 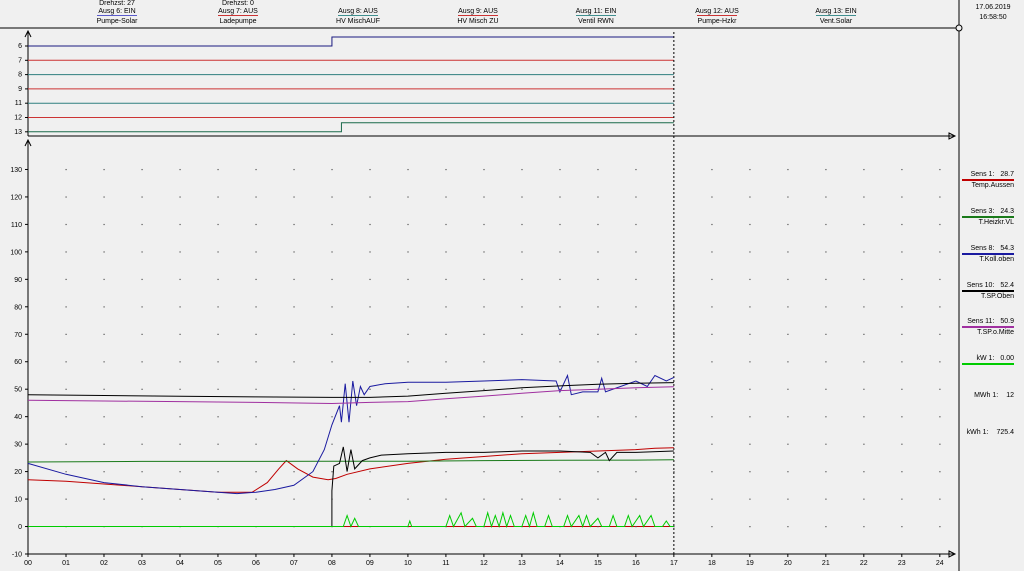 I want to click on series-line, so click(x=351, y=434).